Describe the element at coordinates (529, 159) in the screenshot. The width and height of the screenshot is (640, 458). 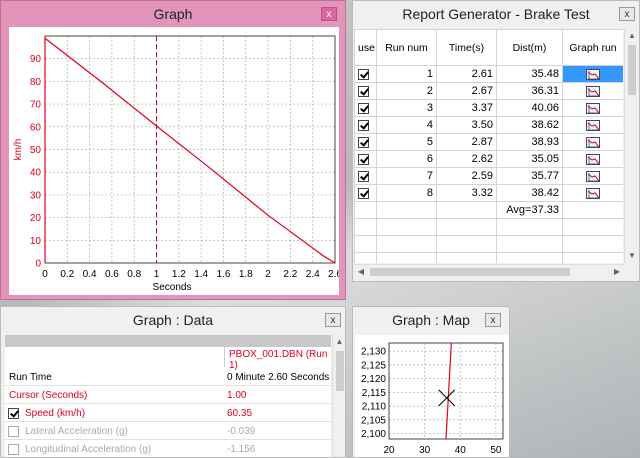
I see `row-dist: 35.05` at that location.